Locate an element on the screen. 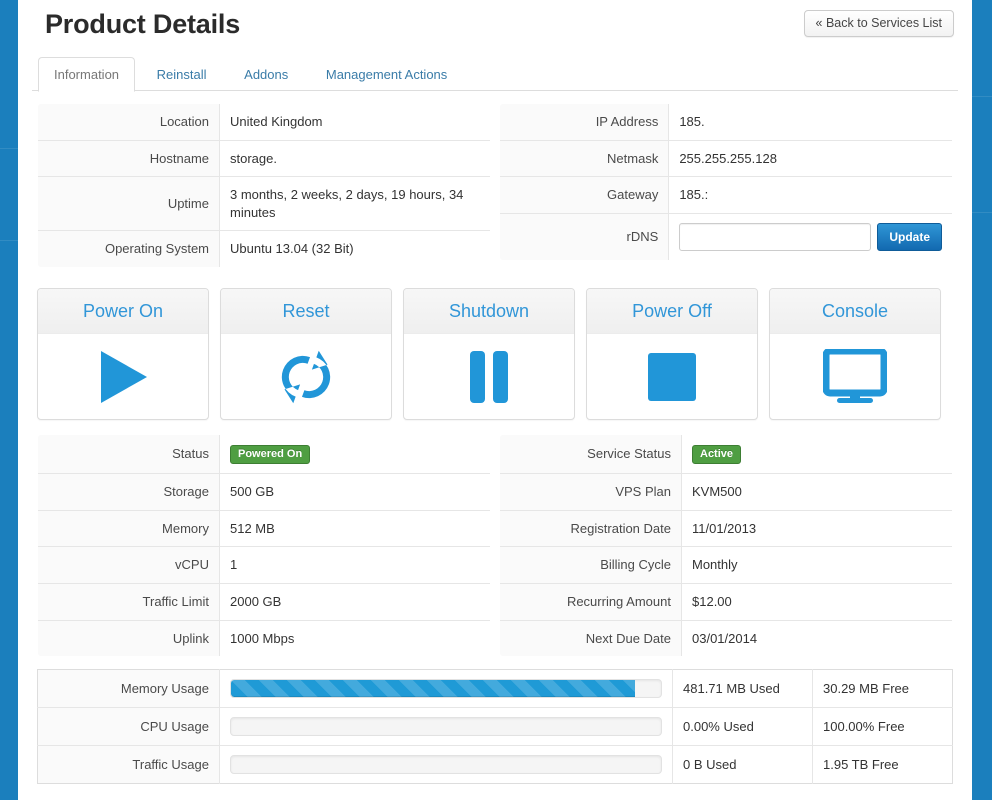 This screenshot has height=800, width=992. power-on-button: Power On is located at coordinates (123, 353).